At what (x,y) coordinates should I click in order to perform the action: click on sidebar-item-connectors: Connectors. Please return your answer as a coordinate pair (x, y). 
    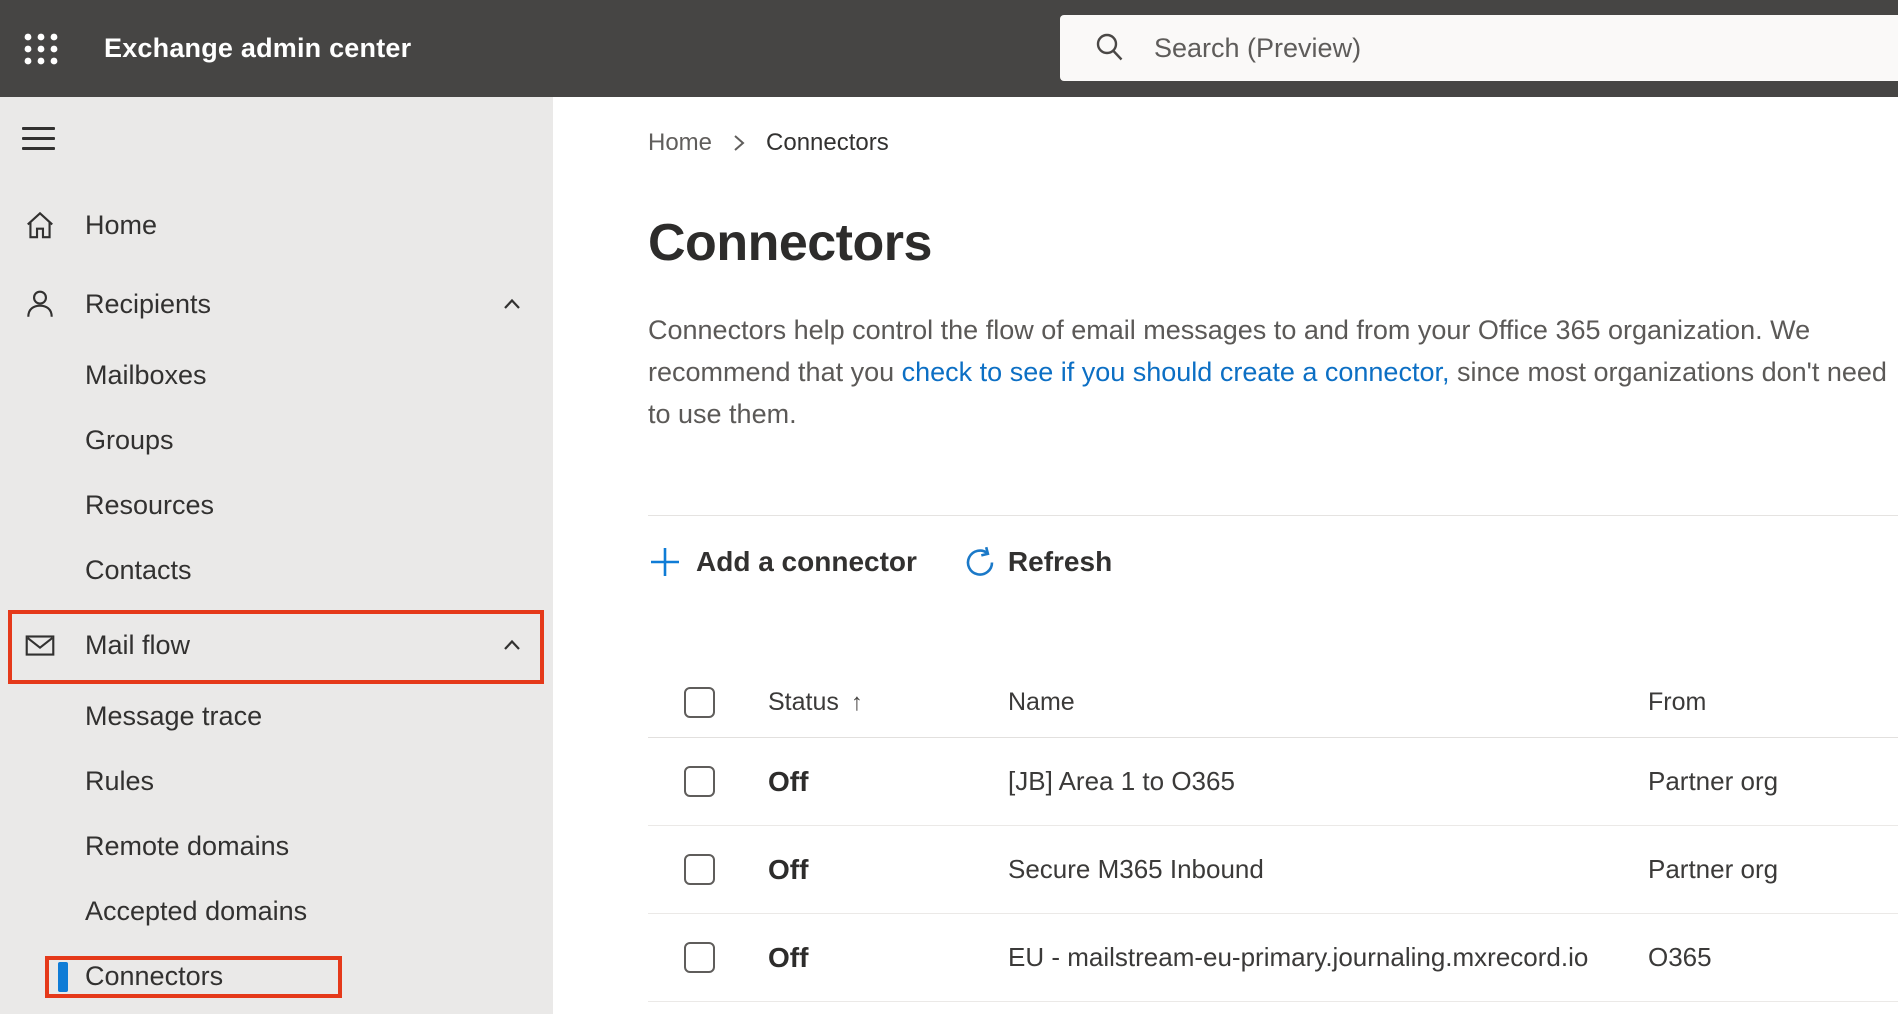
    Looking at the image, I should click on (276, 976).